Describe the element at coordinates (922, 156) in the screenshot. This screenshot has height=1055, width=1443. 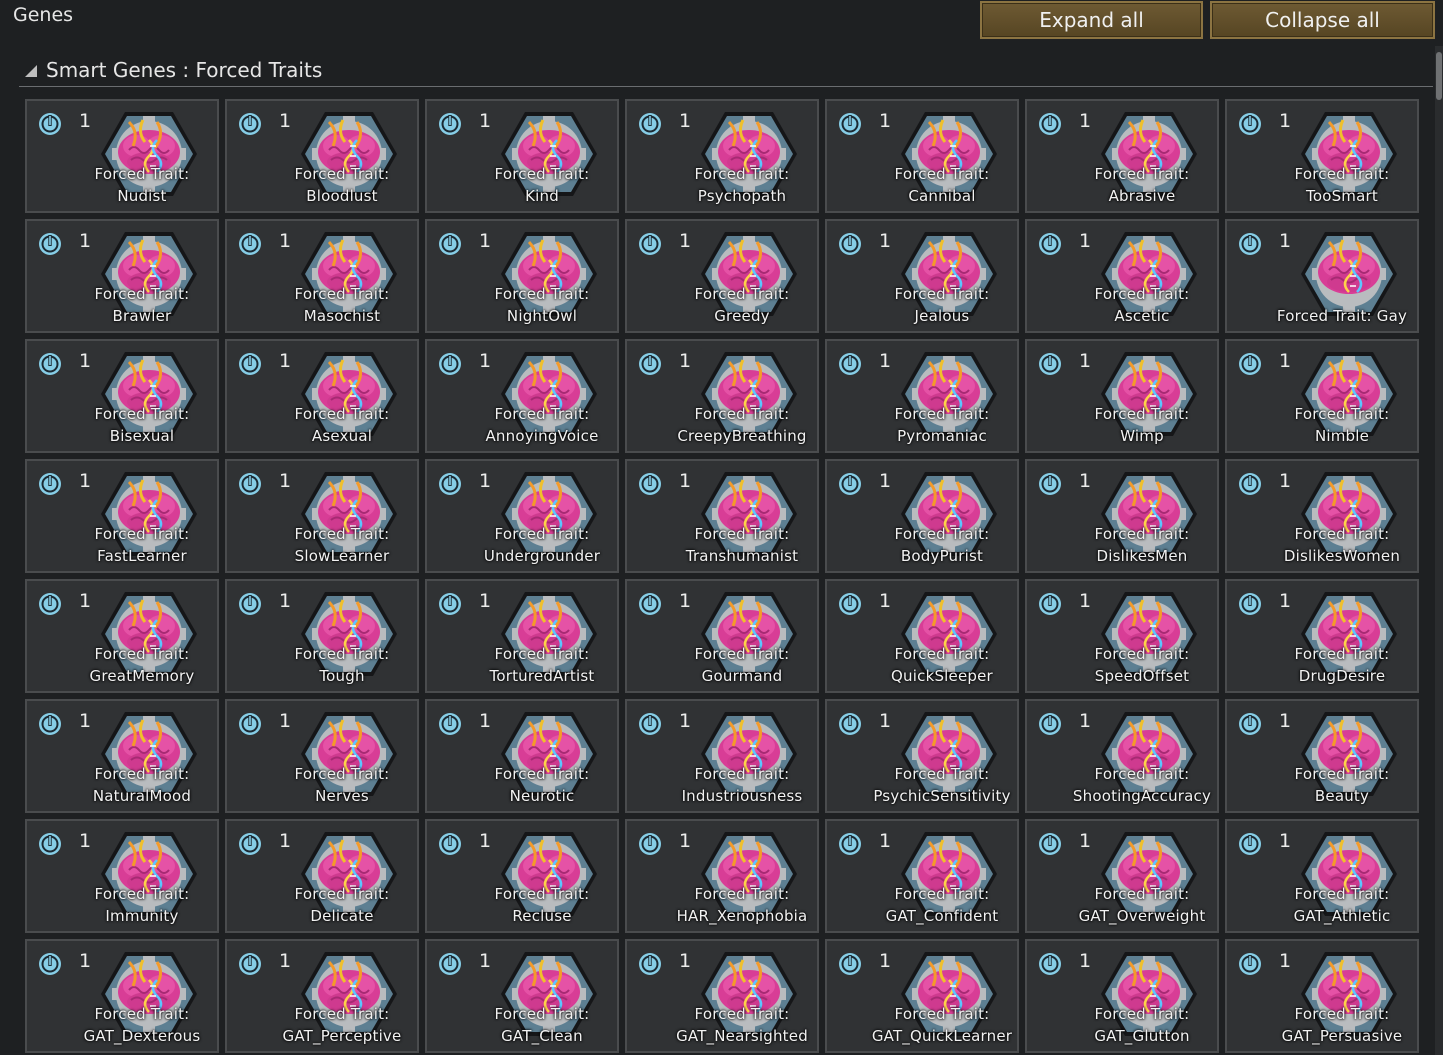
I see `gene-card: 1 Forced Trait: Cannibal` at that location.